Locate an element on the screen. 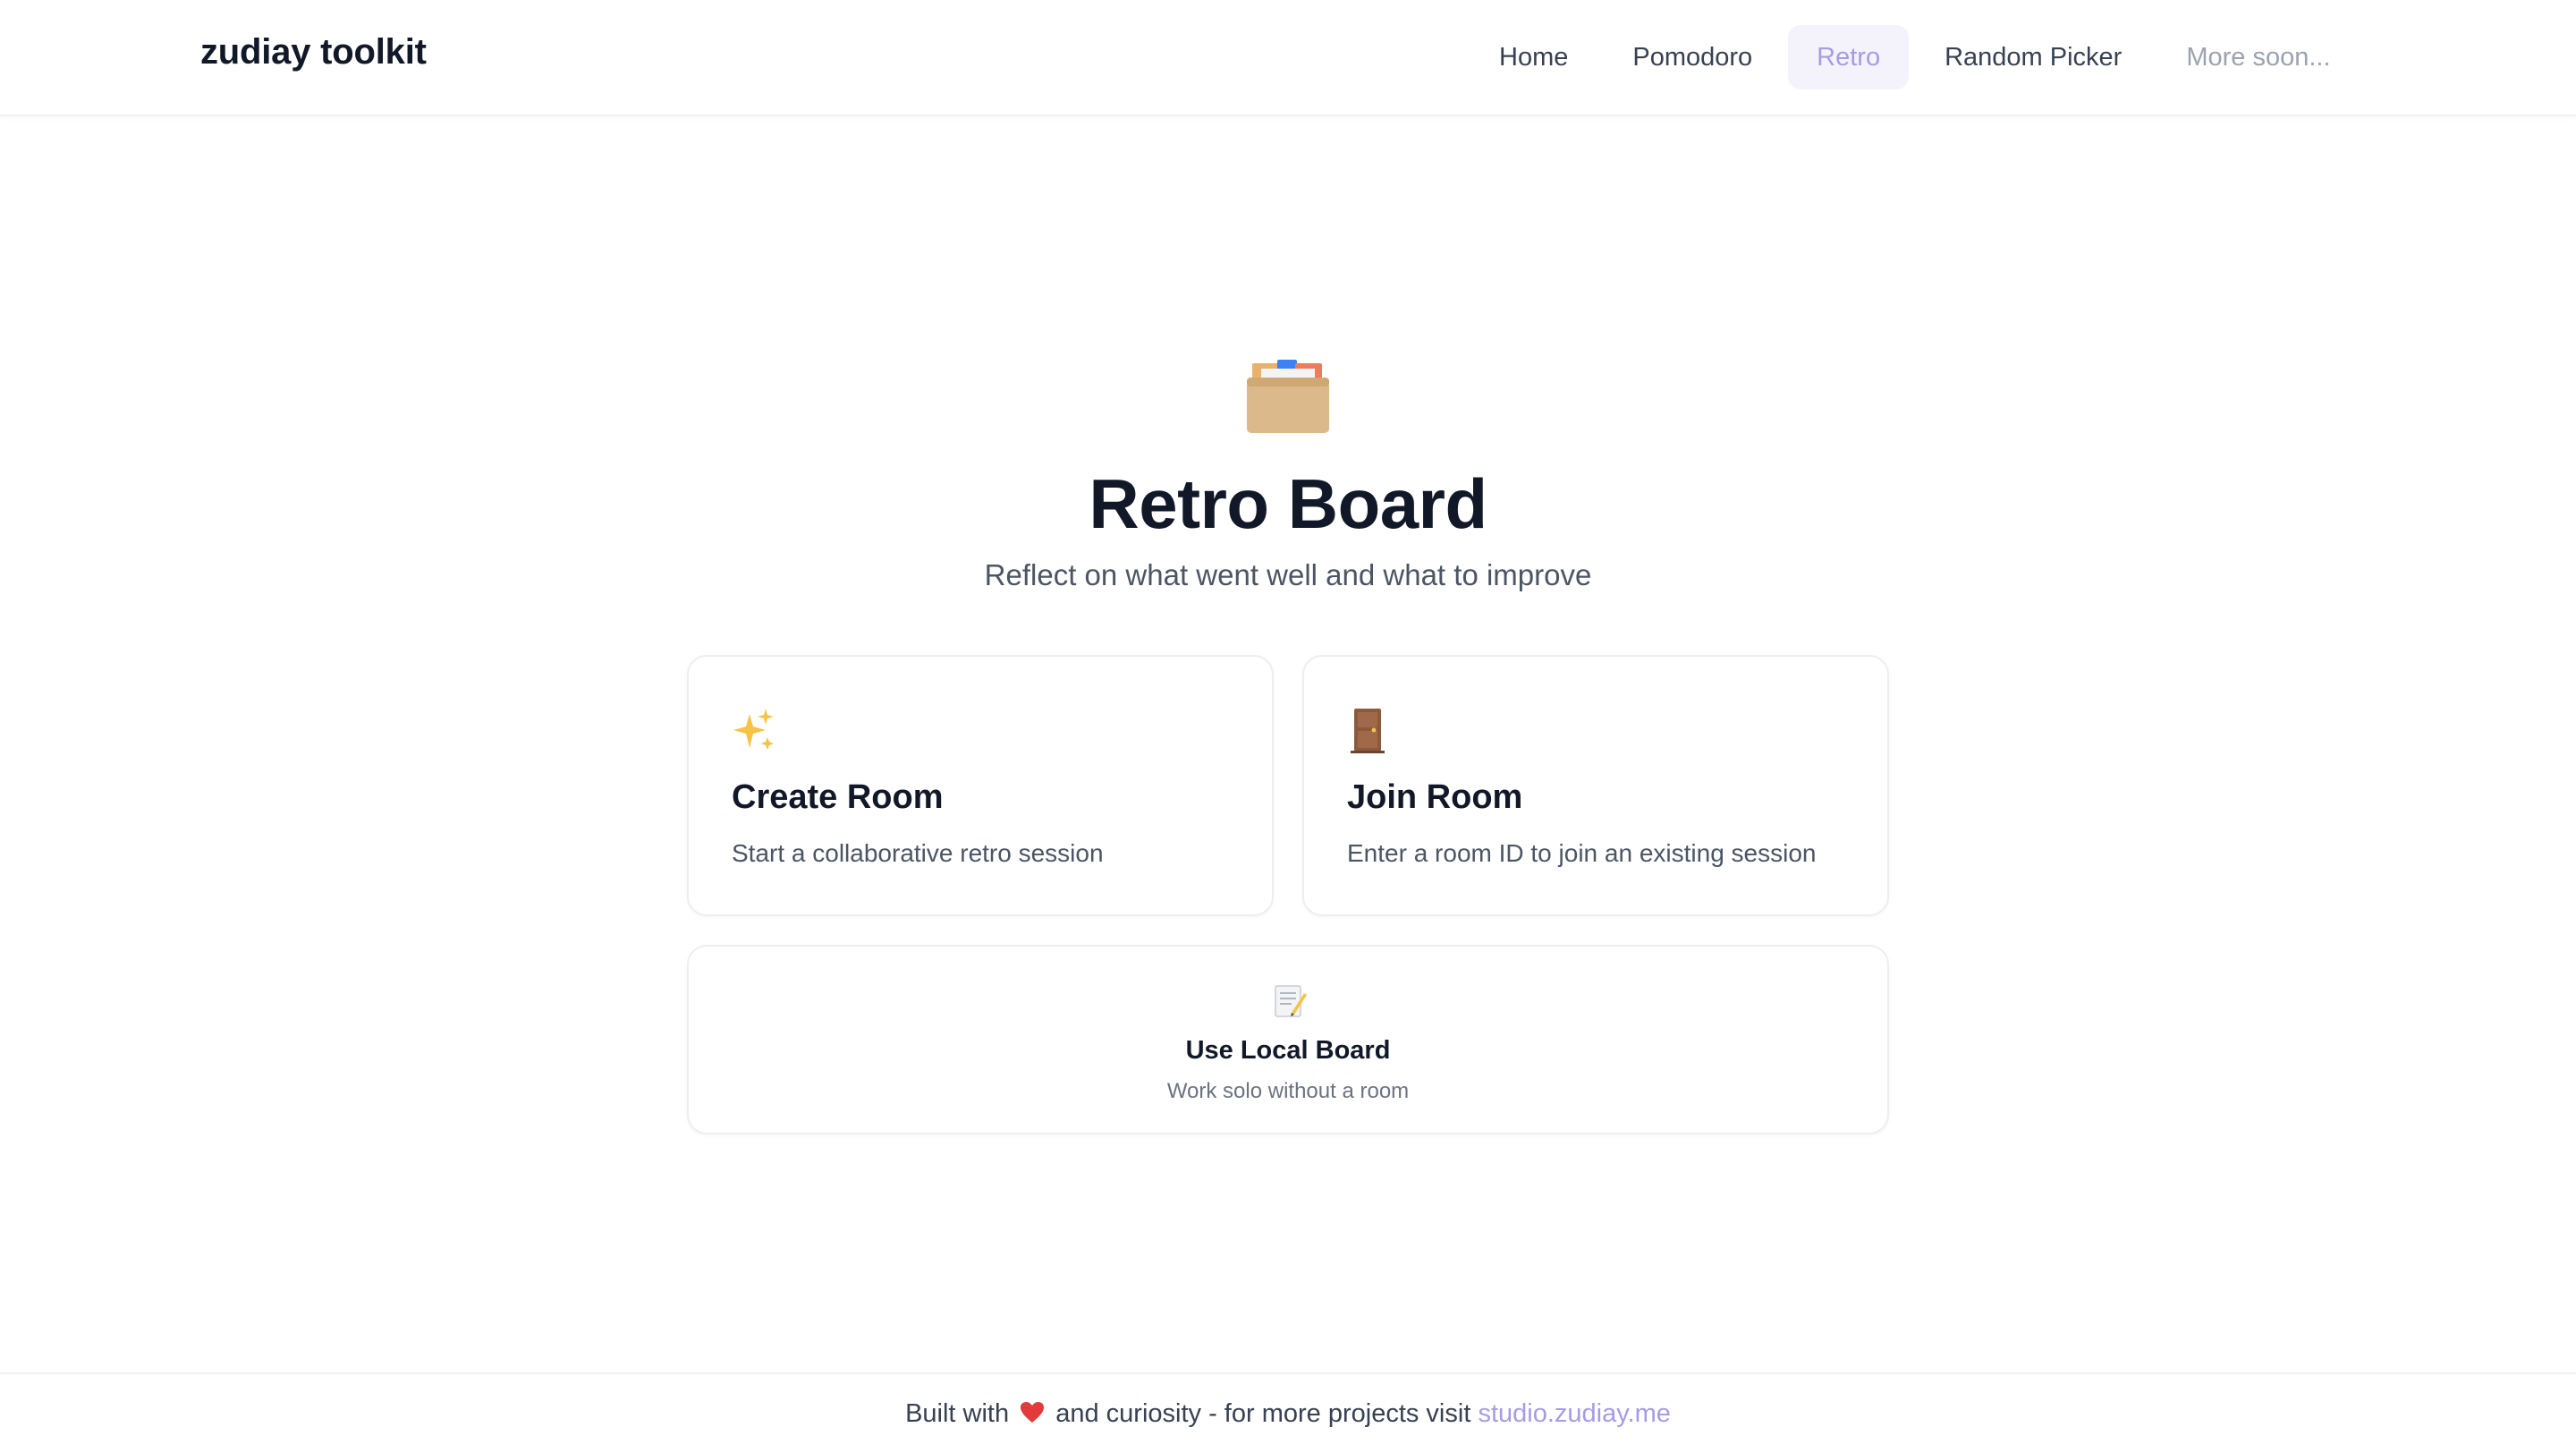 The image size is (2576, 1453). sparkles-icon is located at coordinates (753, 729).